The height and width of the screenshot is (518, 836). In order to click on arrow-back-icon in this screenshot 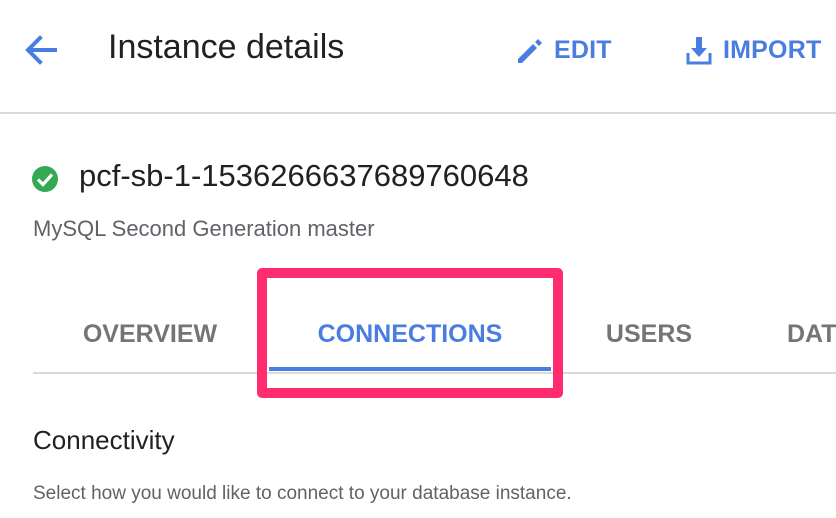, I will do `click(41, 50)`.